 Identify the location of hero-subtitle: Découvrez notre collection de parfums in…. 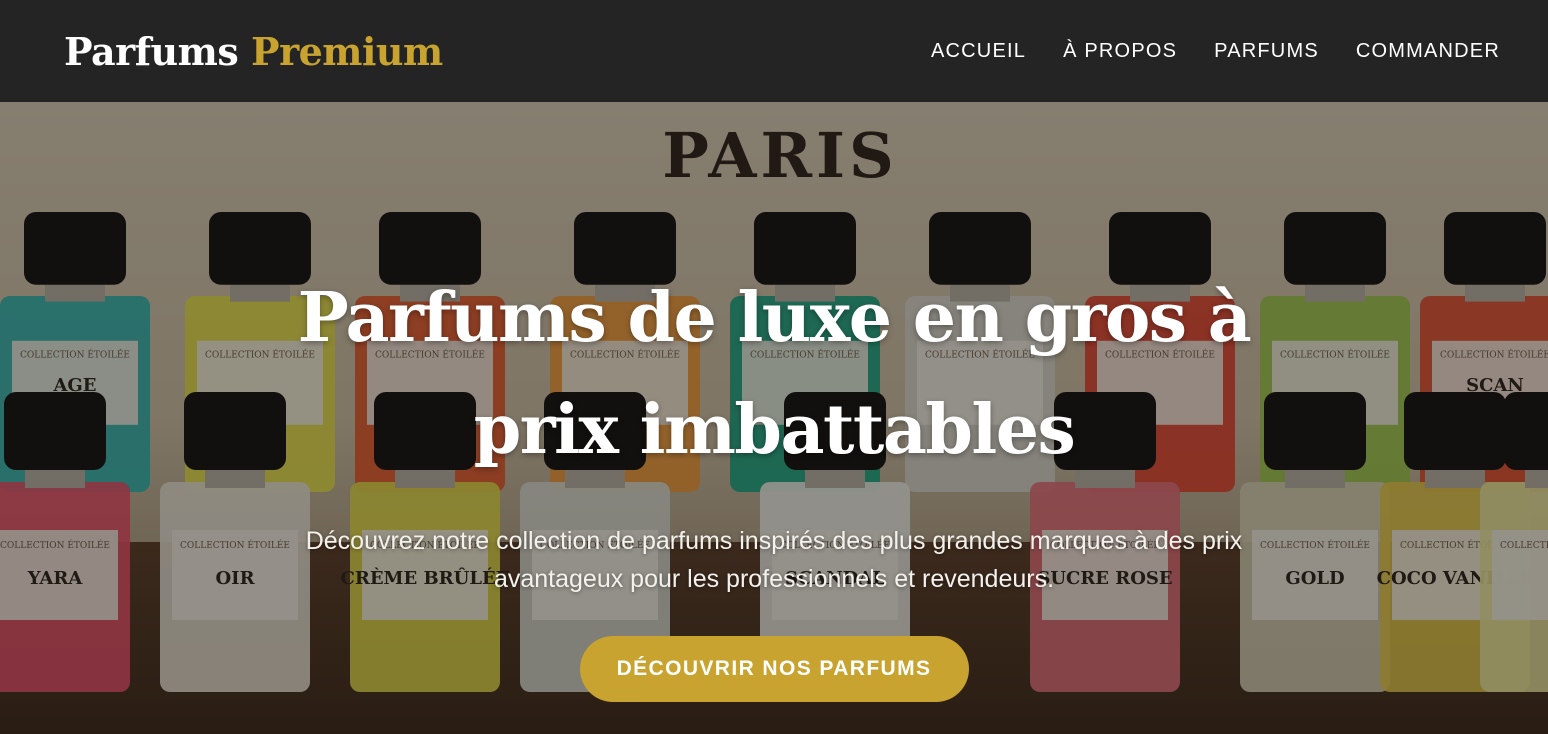
(774, 560).